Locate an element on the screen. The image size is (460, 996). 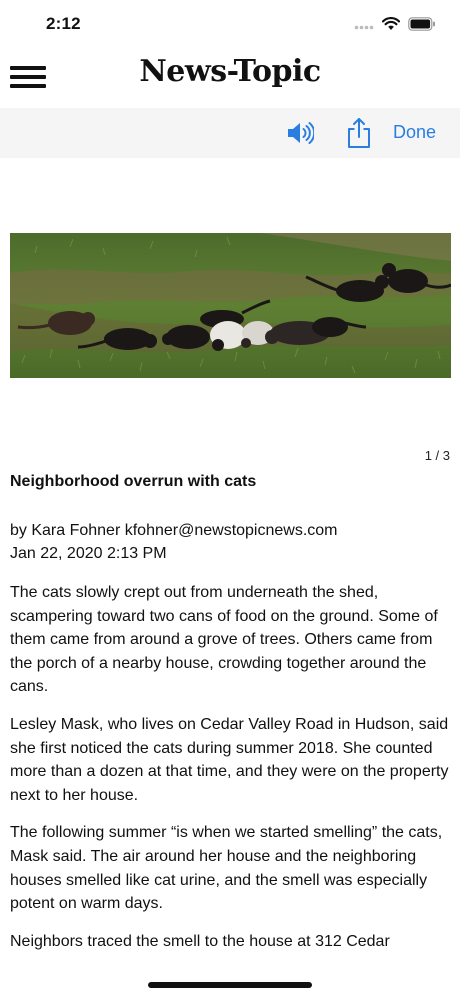
home-indicator is located at coordinates (230, 985).